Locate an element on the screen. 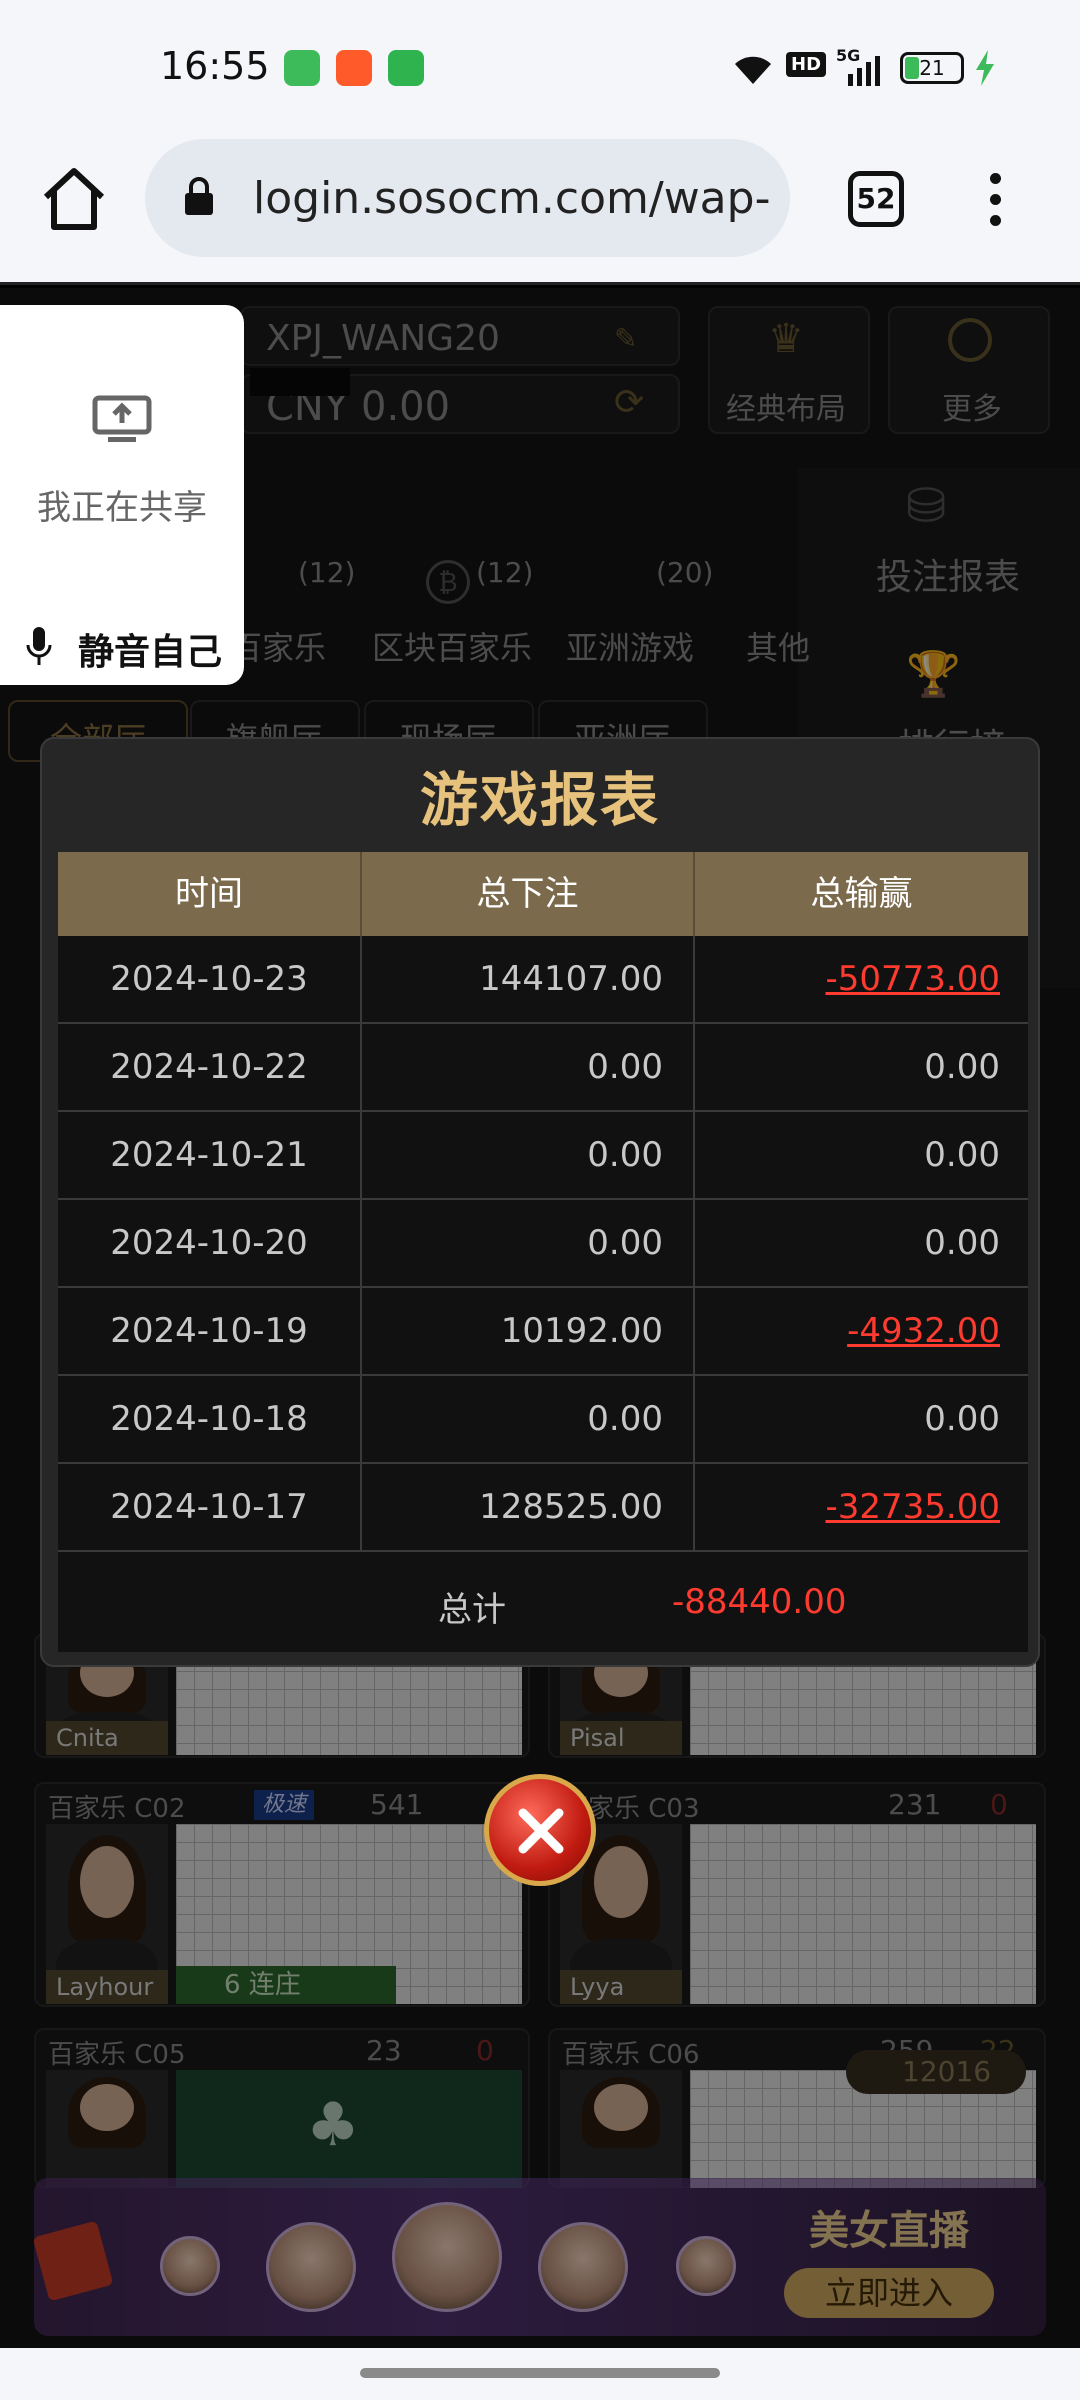 The height and width of the screenshot is (2400, 1080). total-label: 总计 is located at coordinates (472, 1610).